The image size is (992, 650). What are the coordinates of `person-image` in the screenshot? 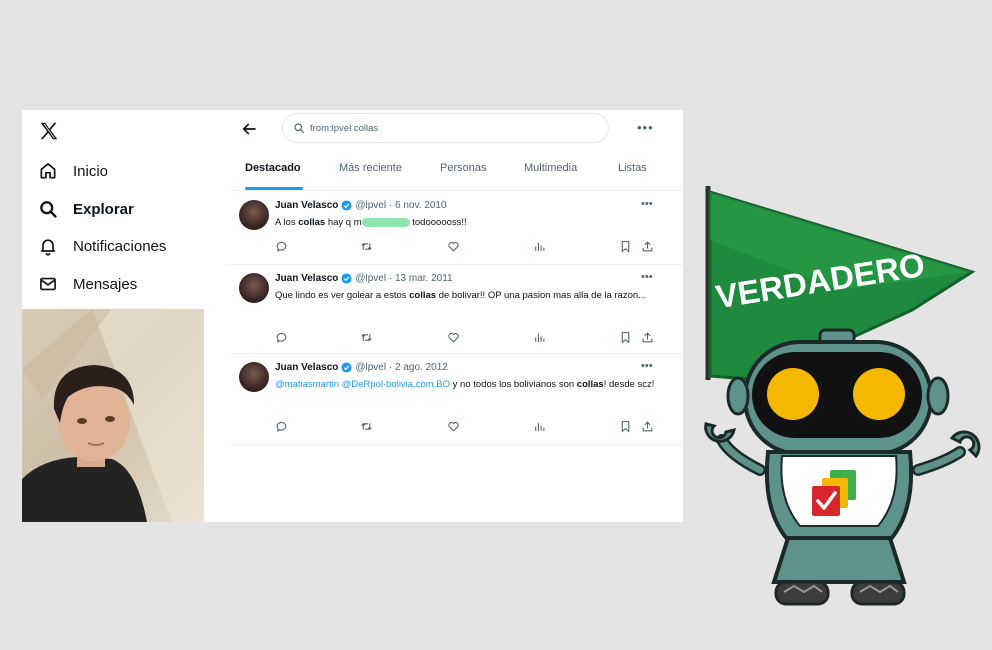 It's located at (113, 415).